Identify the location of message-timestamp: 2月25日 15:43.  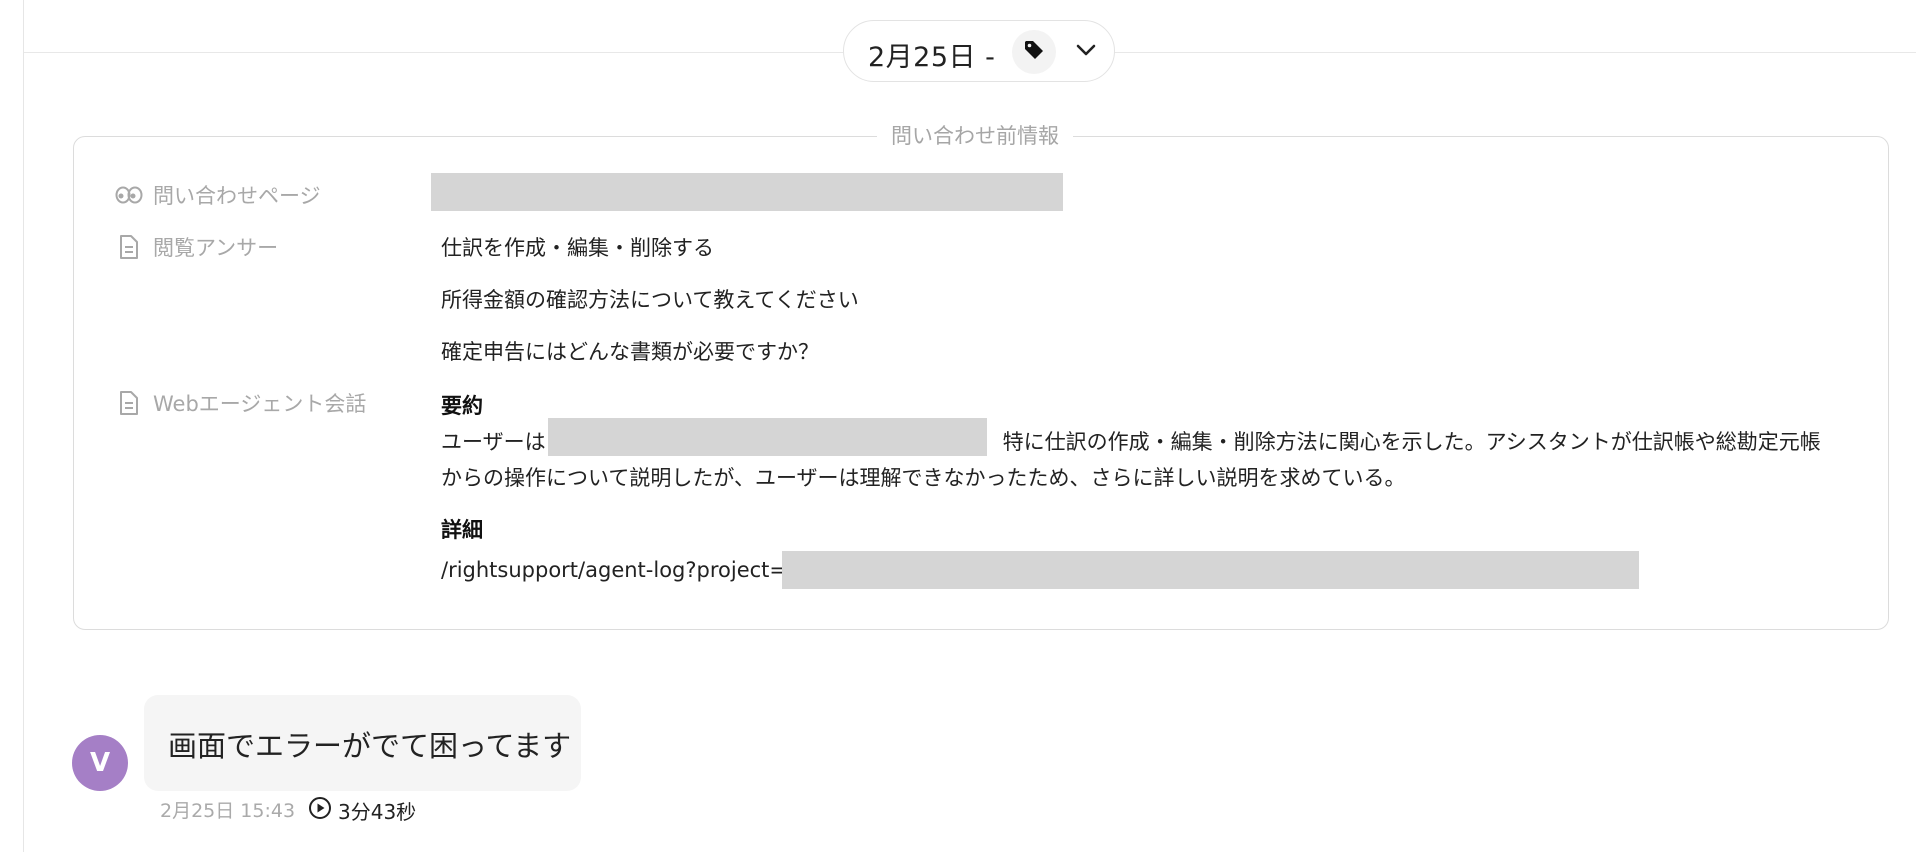
(228, 811).